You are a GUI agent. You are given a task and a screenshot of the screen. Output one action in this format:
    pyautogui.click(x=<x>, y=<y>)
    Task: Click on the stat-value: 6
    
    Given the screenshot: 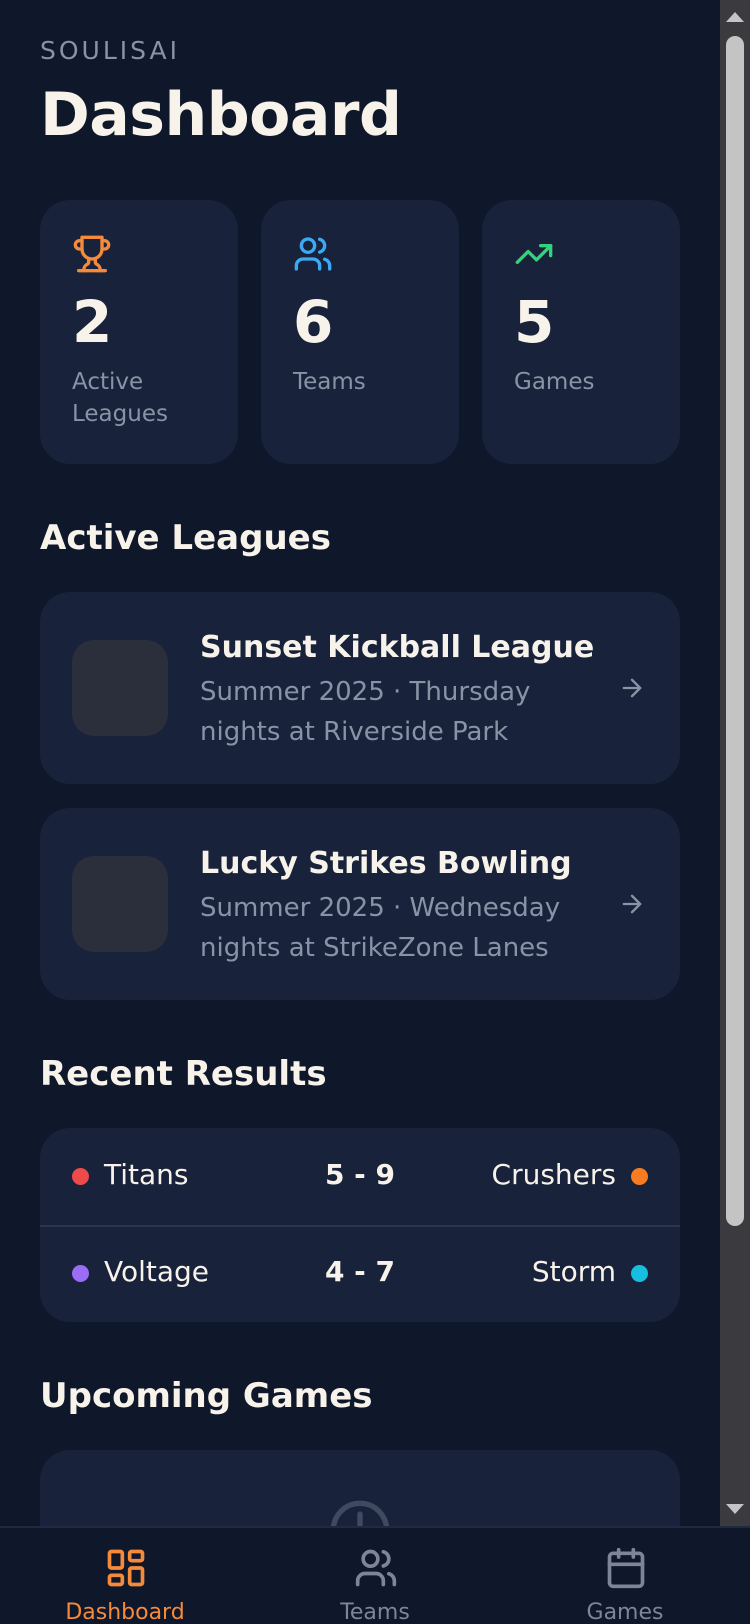 What is the action you would take?
    pyautogui.click(x=313, y=322)
    